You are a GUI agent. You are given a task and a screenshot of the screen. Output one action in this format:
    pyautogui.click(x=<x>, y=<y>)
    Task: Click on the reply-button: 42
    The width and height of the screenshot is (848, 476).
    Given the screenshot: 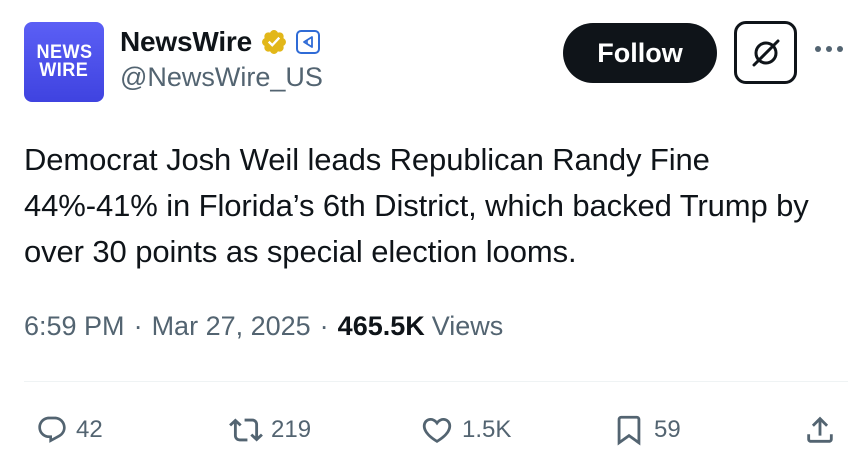 What is the action you would take?
    pyautogui.click(x=69, y=430)
    